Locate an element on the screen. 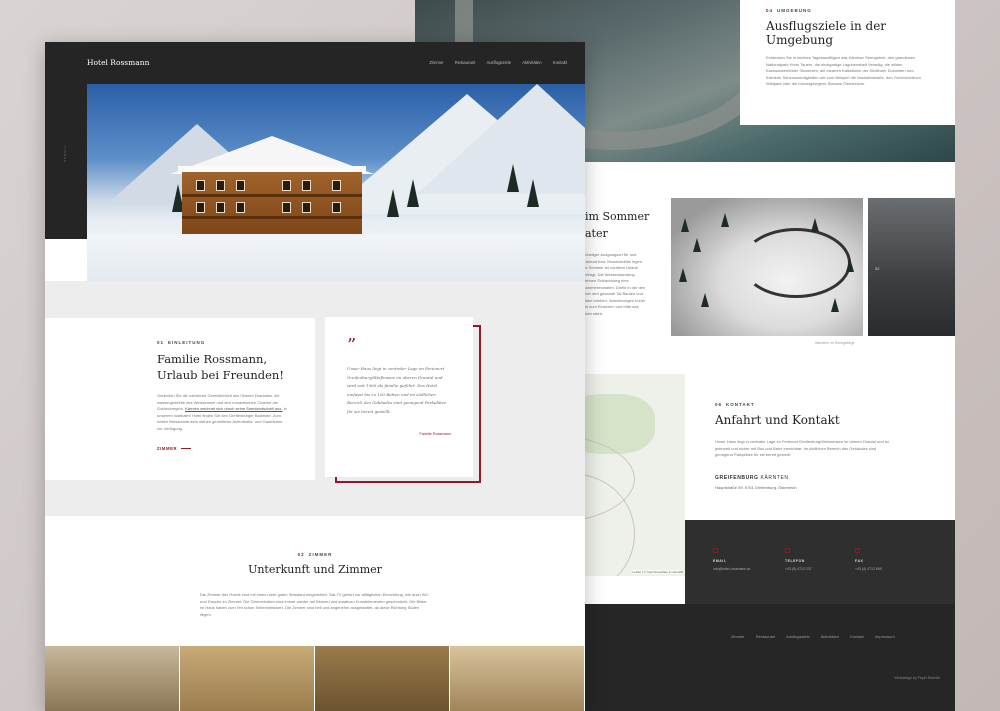 The image size is (1000, 711). umgebung-label: 04 UMGEBUNG is located at coordinates (789, 10).